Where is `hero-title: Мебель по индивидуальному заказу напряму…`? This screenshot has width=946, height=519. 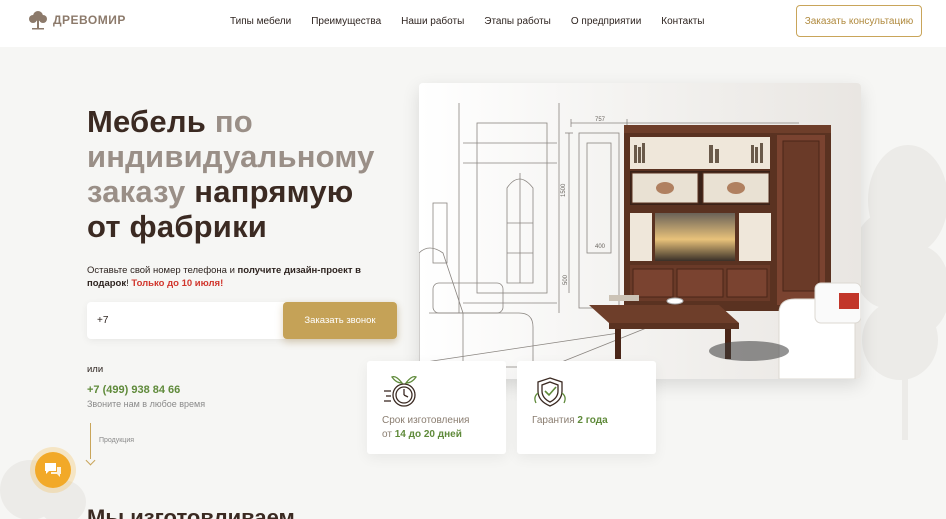 hero-title: Мебель по индивидуальному заказу напряму… is located at coordinates (237, 174).